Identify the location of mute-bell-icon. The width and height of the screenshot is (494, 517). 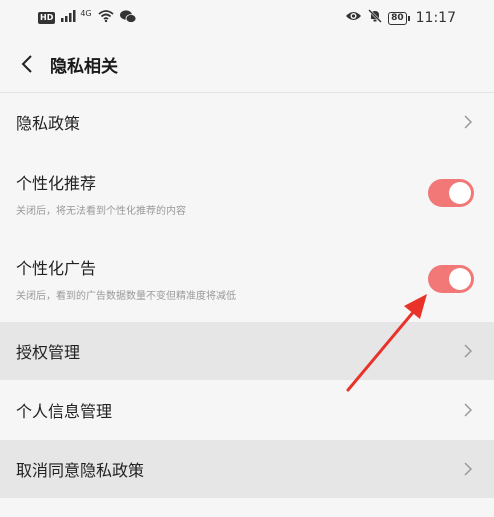
(375, 18).